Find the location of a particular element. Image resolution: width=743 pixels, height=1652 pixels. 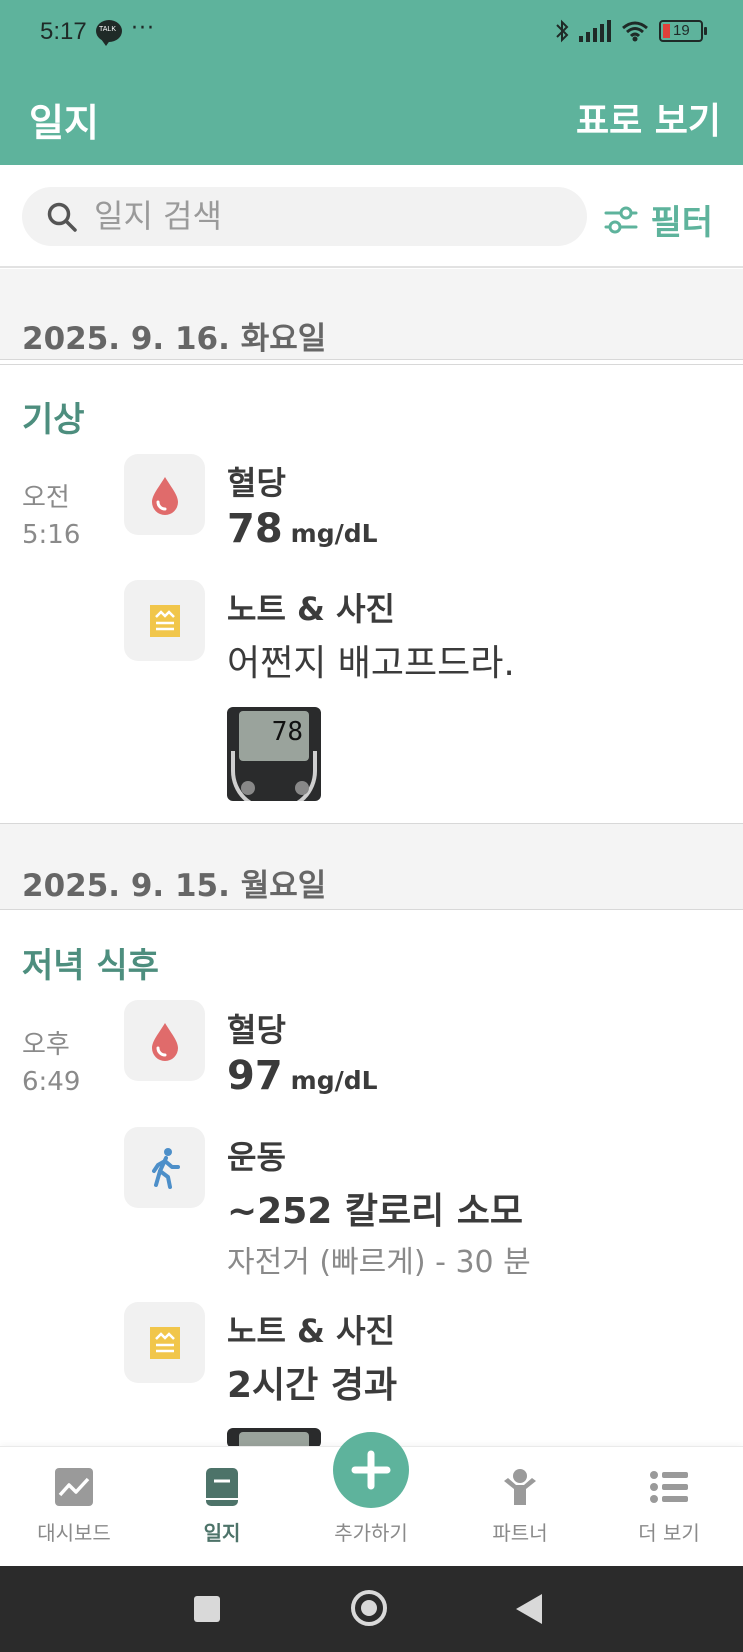

status-time: 5:17 is located at coordinates (63, 31).